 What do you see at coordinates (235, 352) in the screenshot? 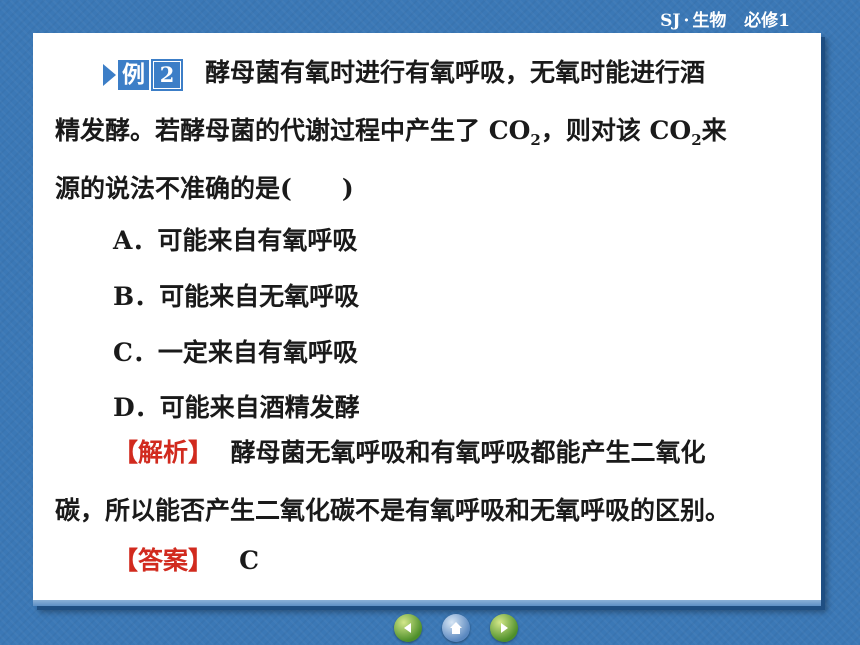
I see `option-c: C．一定来自有氧呼吸` at bounding box center [235, 352].